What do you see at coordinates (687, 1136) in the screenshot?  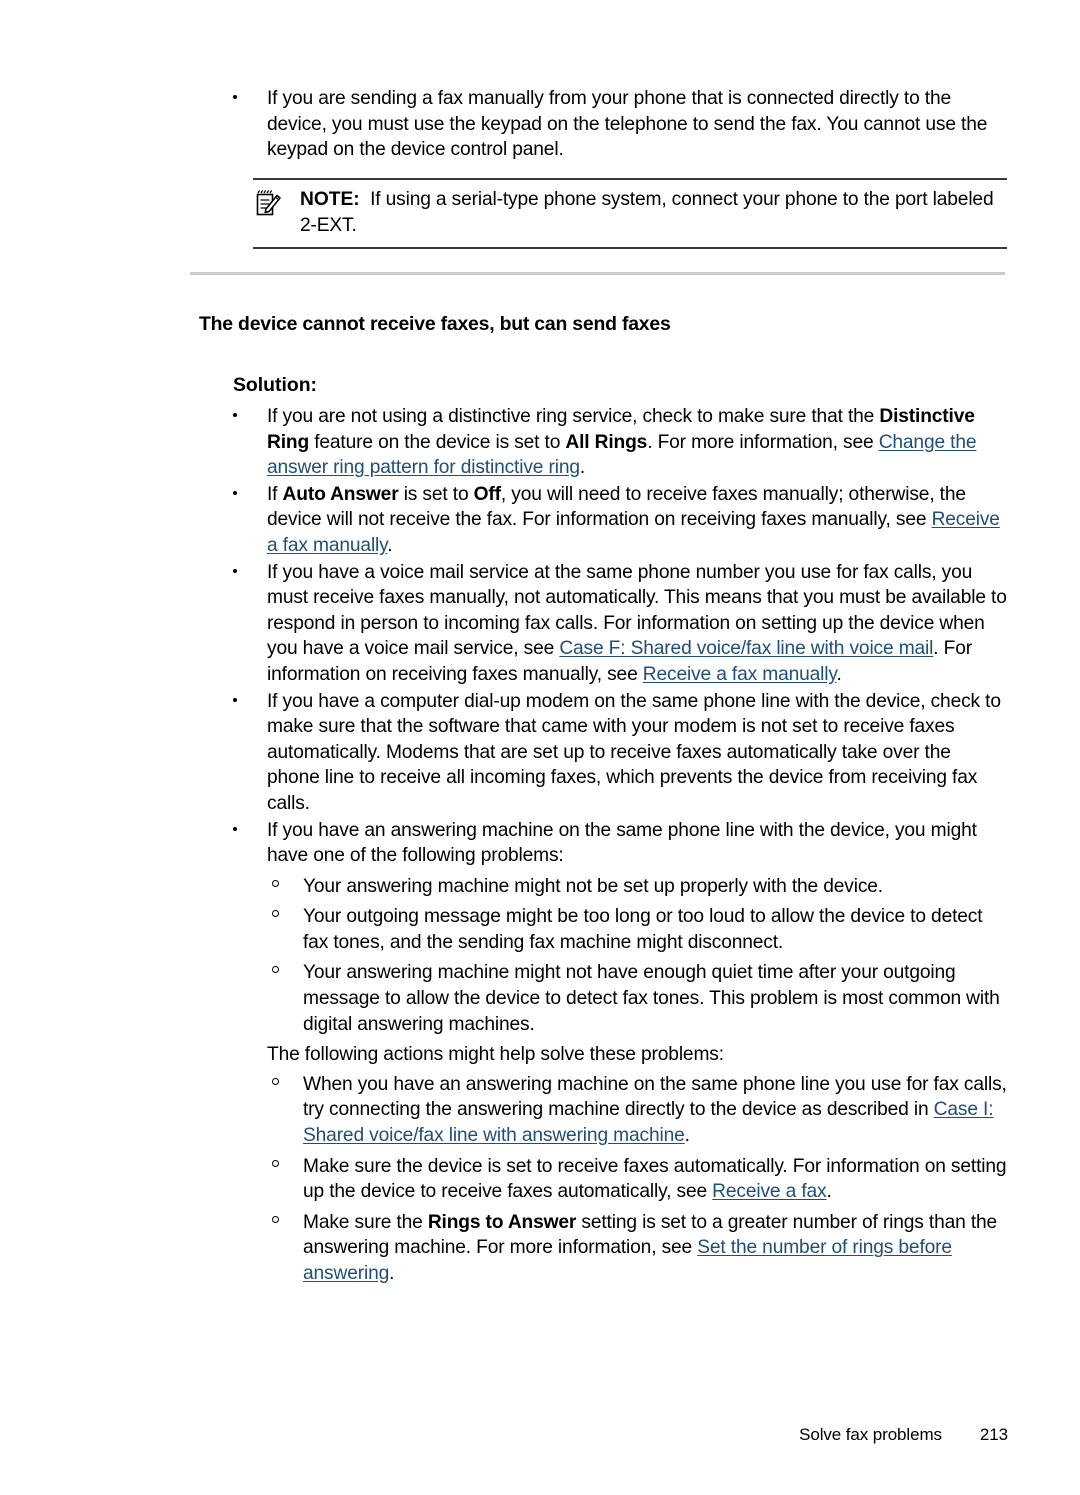 I see `action-1-part-2: .` at bounding box center [687, 1136].